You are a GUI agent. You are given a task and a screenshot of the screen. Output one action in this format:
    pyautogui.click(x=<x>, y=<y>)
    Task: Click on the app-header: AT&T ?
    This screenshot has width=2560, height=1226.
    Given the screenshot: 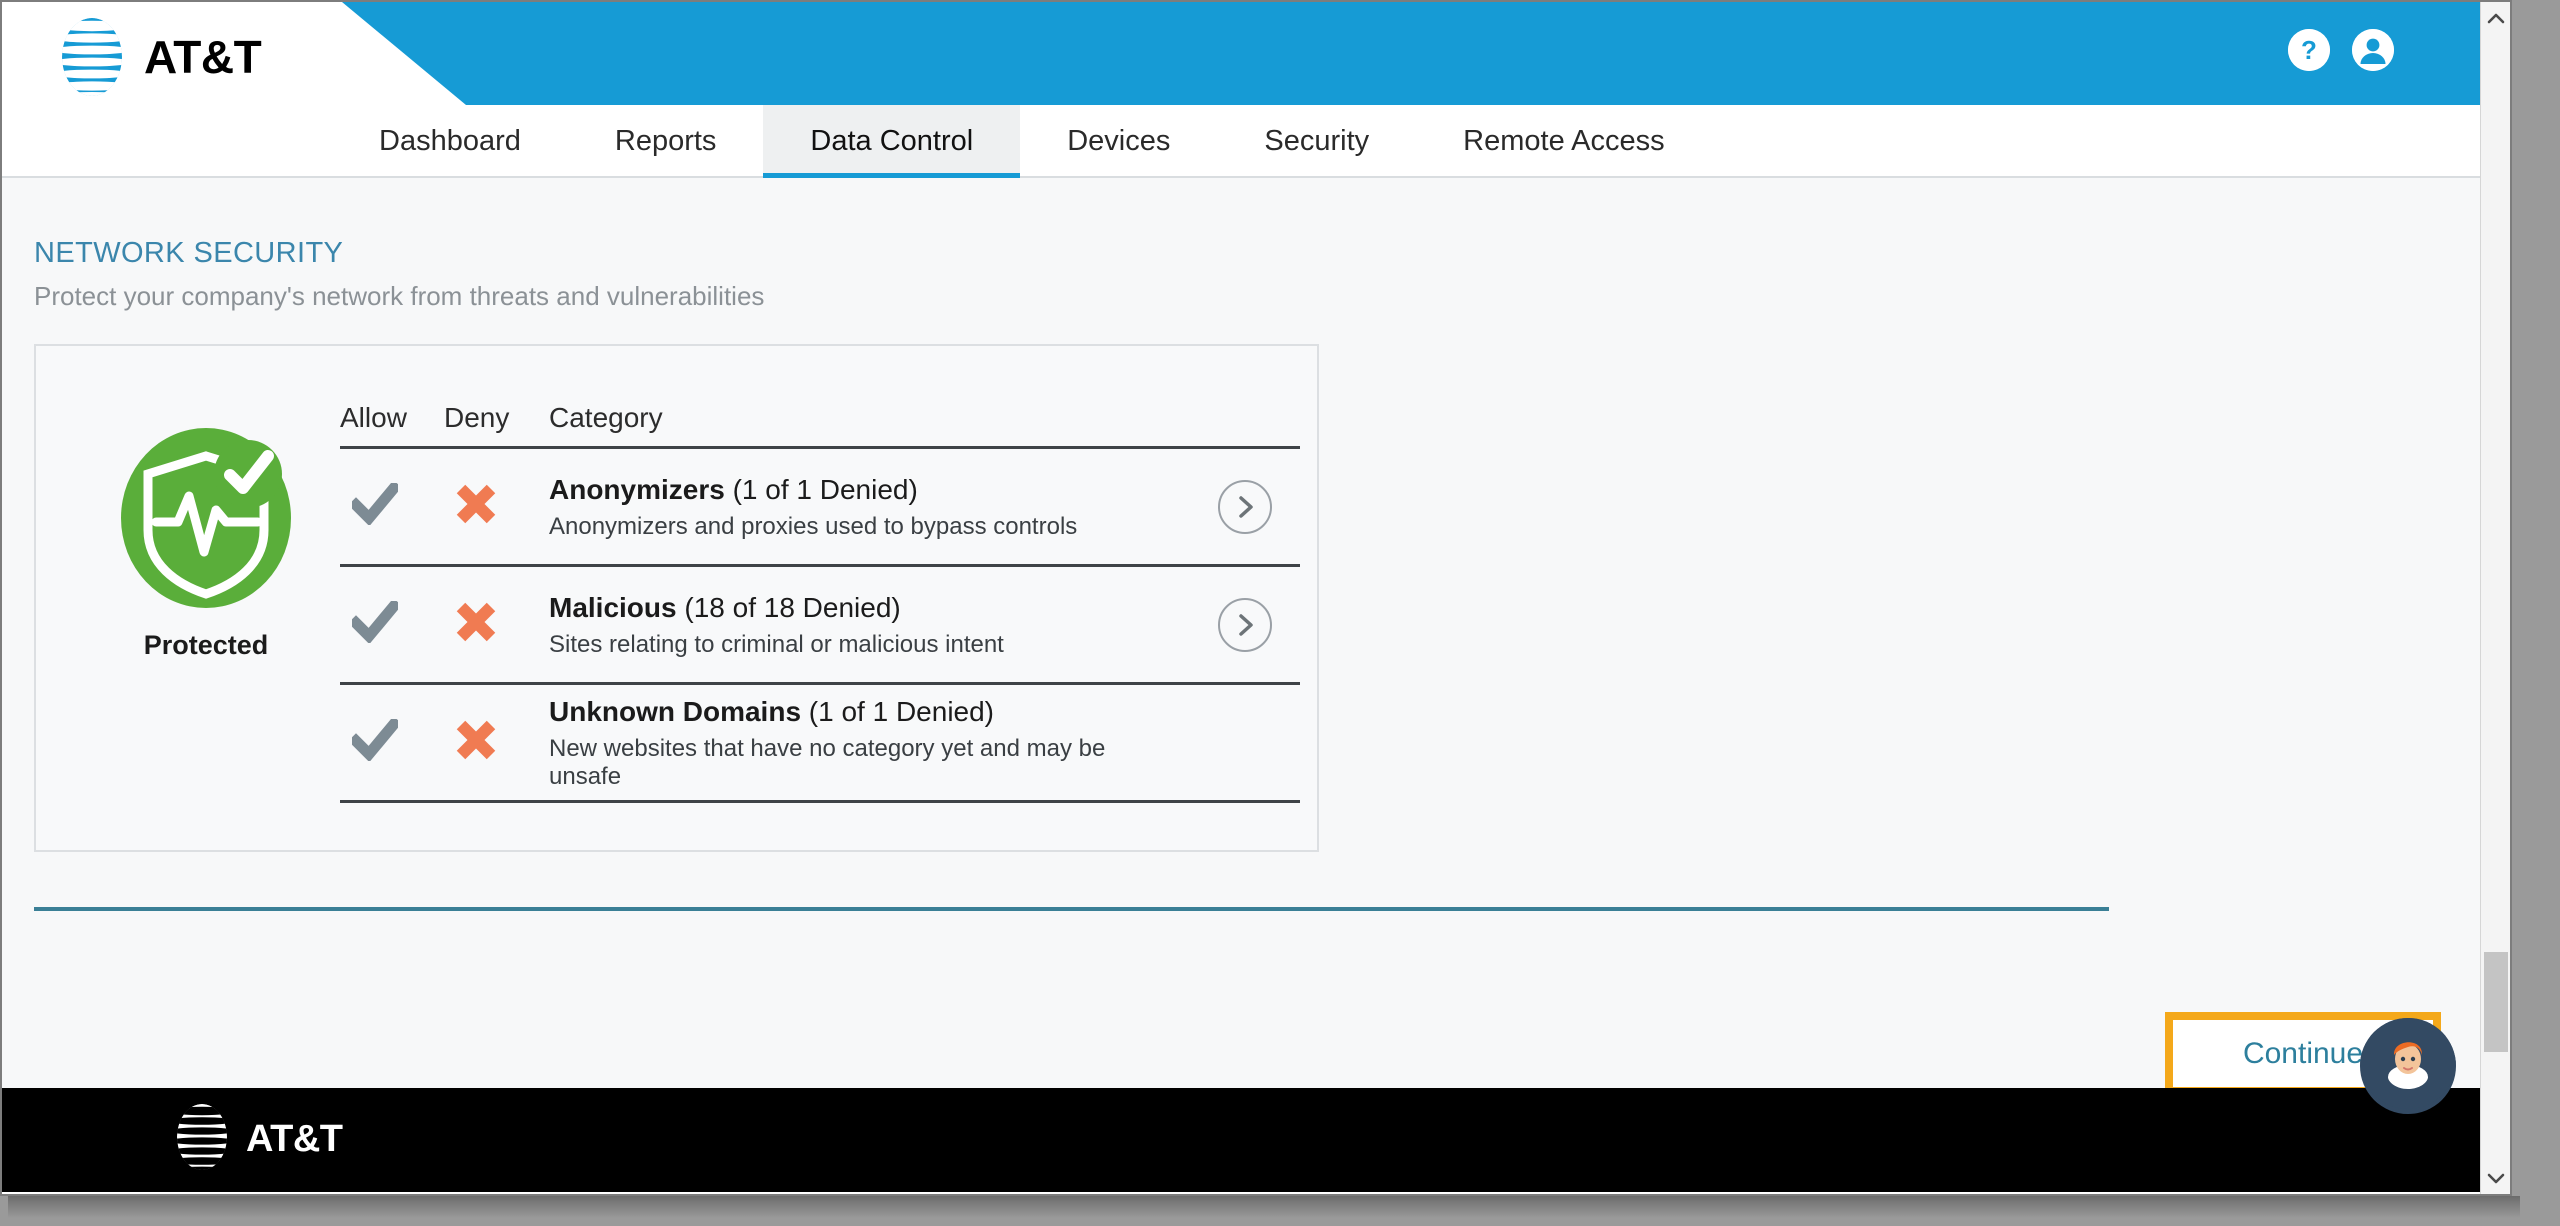 What is the action you would take?
    pyautogui.click(x=1243, y=53)
    